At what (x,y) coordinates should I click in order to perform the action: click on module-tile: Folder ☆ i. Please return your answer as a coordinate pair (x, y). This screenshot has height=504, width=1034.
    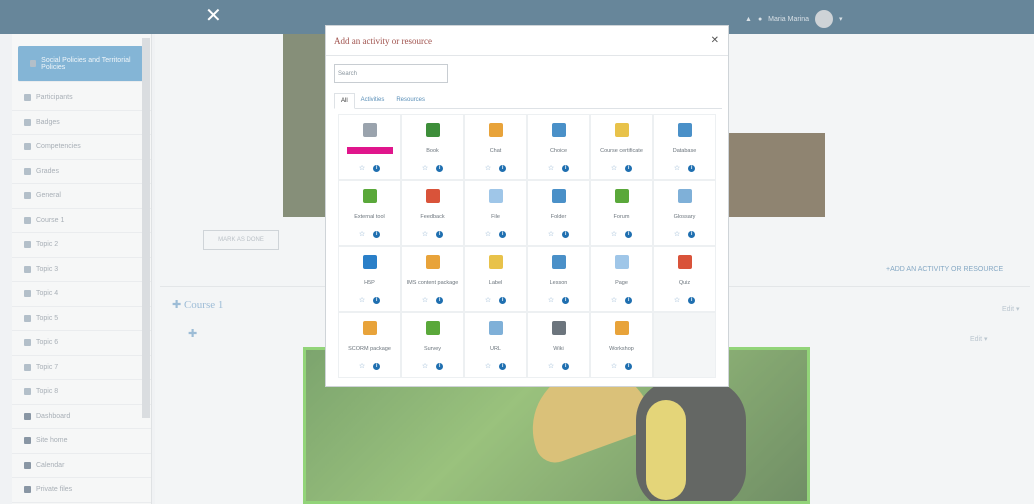
    Looking at the image, I should click on (558, 213).